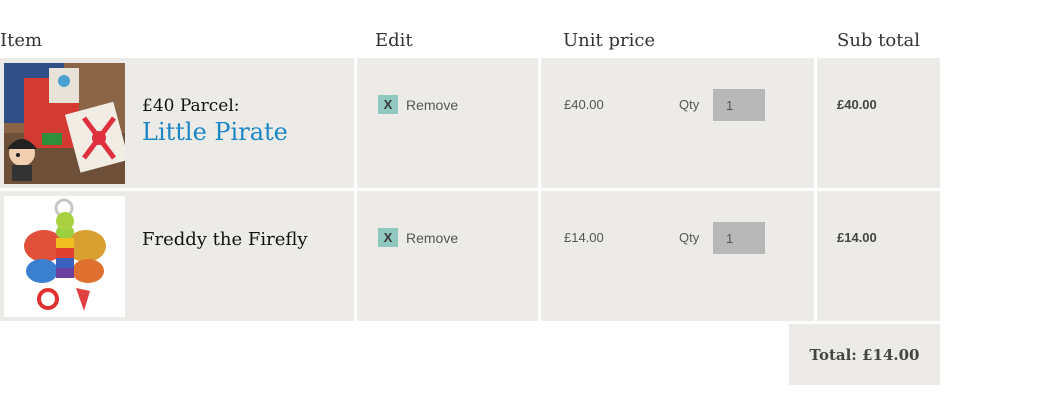 This screenshot has height=405, width=1050. What do you see at coordinates (215, 132) in the screenshot?
I see `product-link-little-pirate: Little Pirate` at bounding box center [215, 132].